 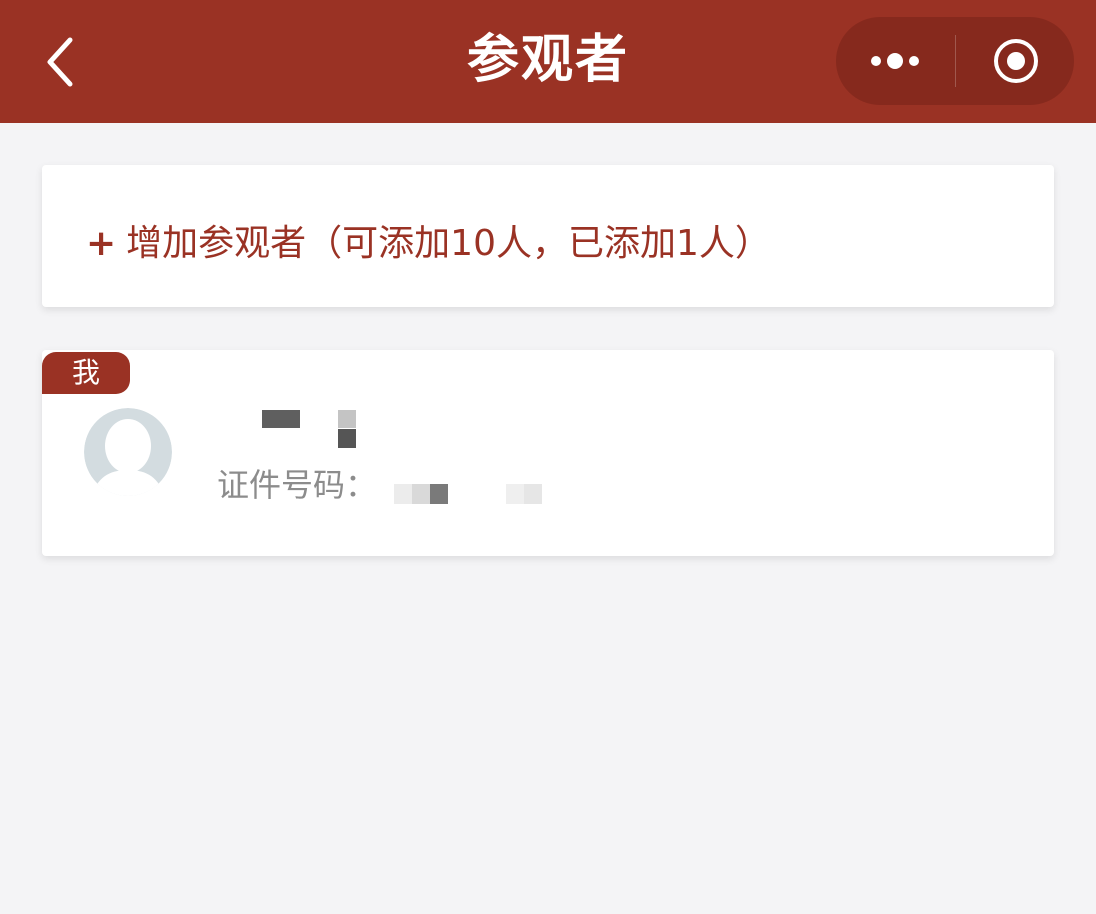 What do you see at coordinates (297, 485) in the screenshot?
I see `id-number-label: 证件号码：` at bounding box center [297, 485].